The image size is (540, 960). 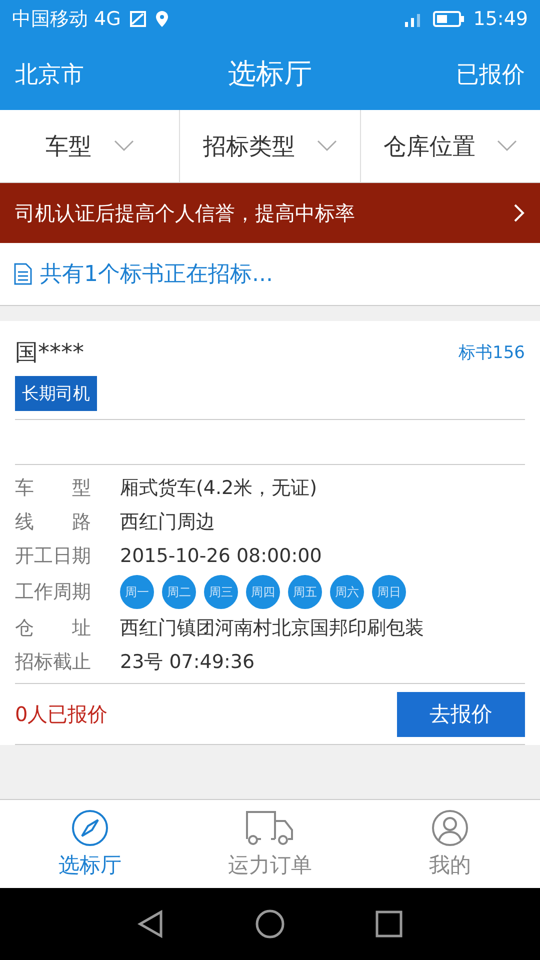 I want to click on detail-value: 西红门周边, so click(x=167, y=522).